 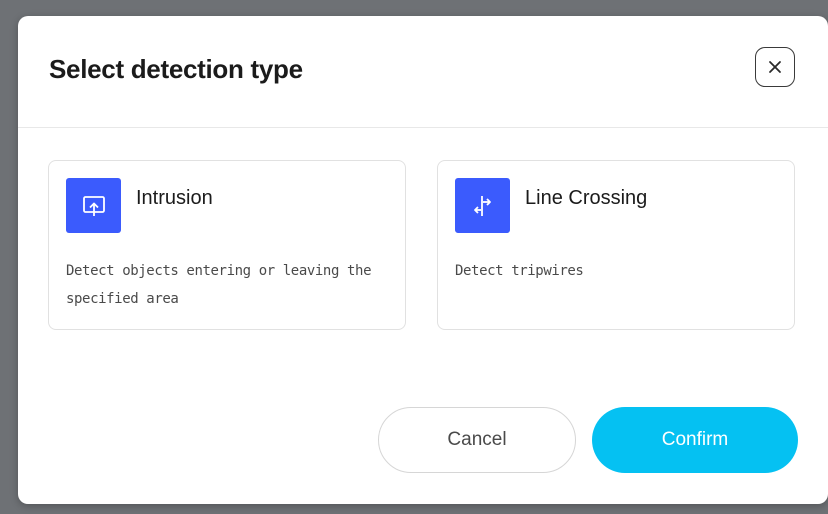 I want to click on cancel-button: Cancel, so click(x=477, y=440).